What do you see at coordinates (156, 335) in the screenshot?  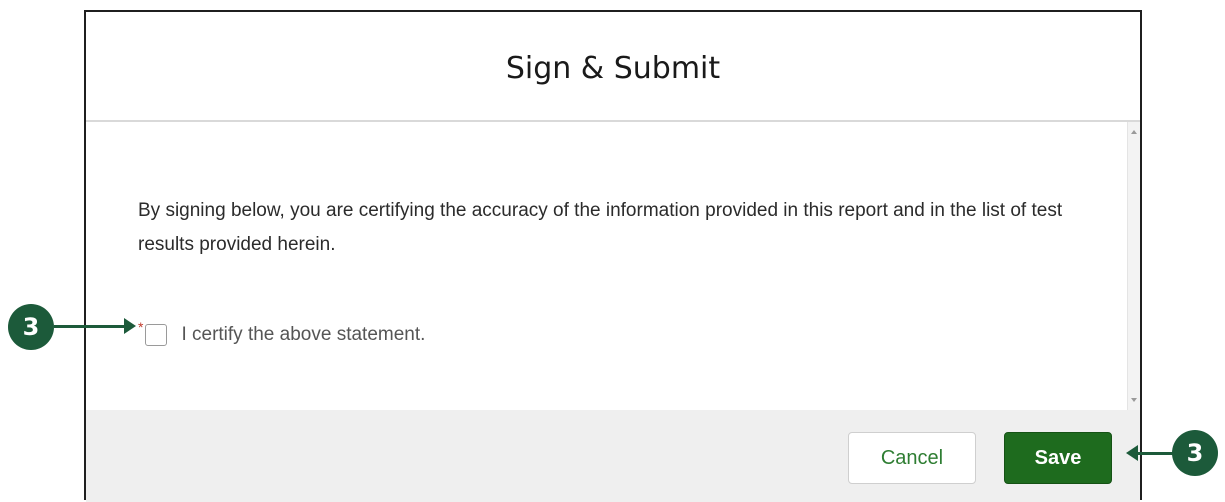 I see `certify-checkbox` at bounding box center [156, 335].